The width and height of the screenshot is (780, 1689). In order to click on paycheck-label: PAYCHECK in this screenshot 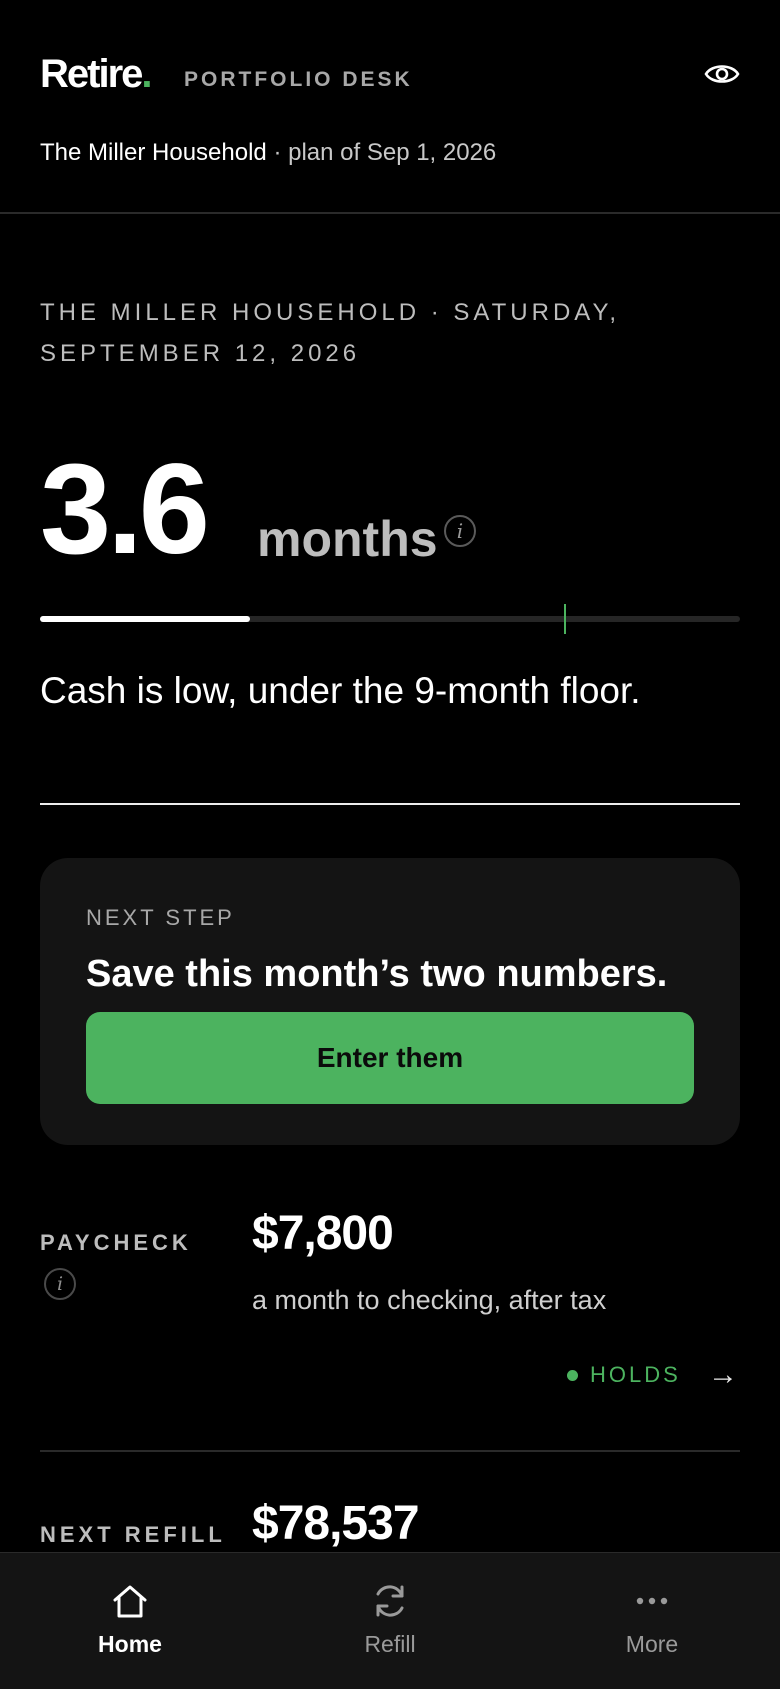, I will do `click(116, 1242)`.